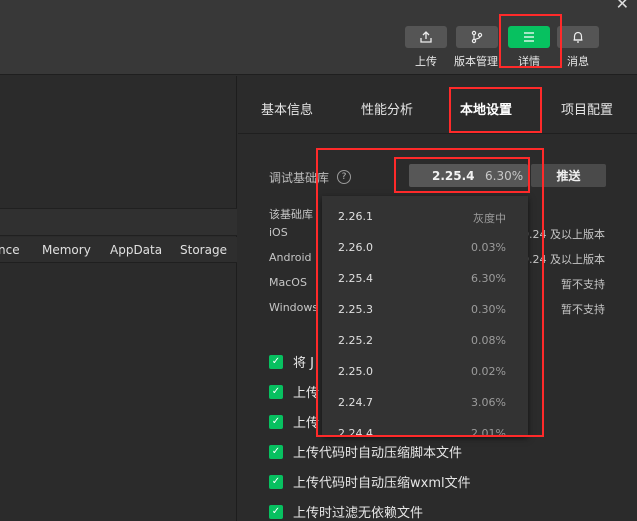 Image resolution: width=637 pixels, height=521 pixels. Describe the element at coordinates (382, 483) in the screenshot. I see `setting-label: 上传代码时自动压缩wxml文件` at that location.